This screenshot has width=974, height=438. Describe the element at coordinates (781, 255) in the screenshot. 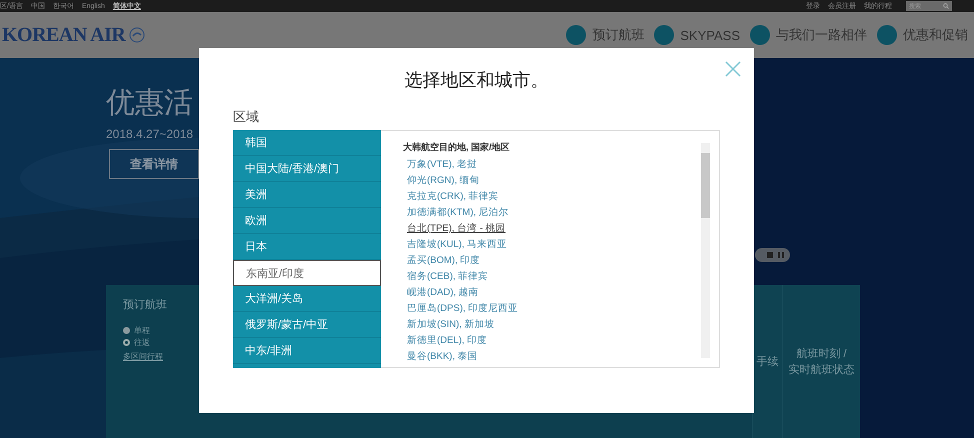

I see `pause-icon` at that location.